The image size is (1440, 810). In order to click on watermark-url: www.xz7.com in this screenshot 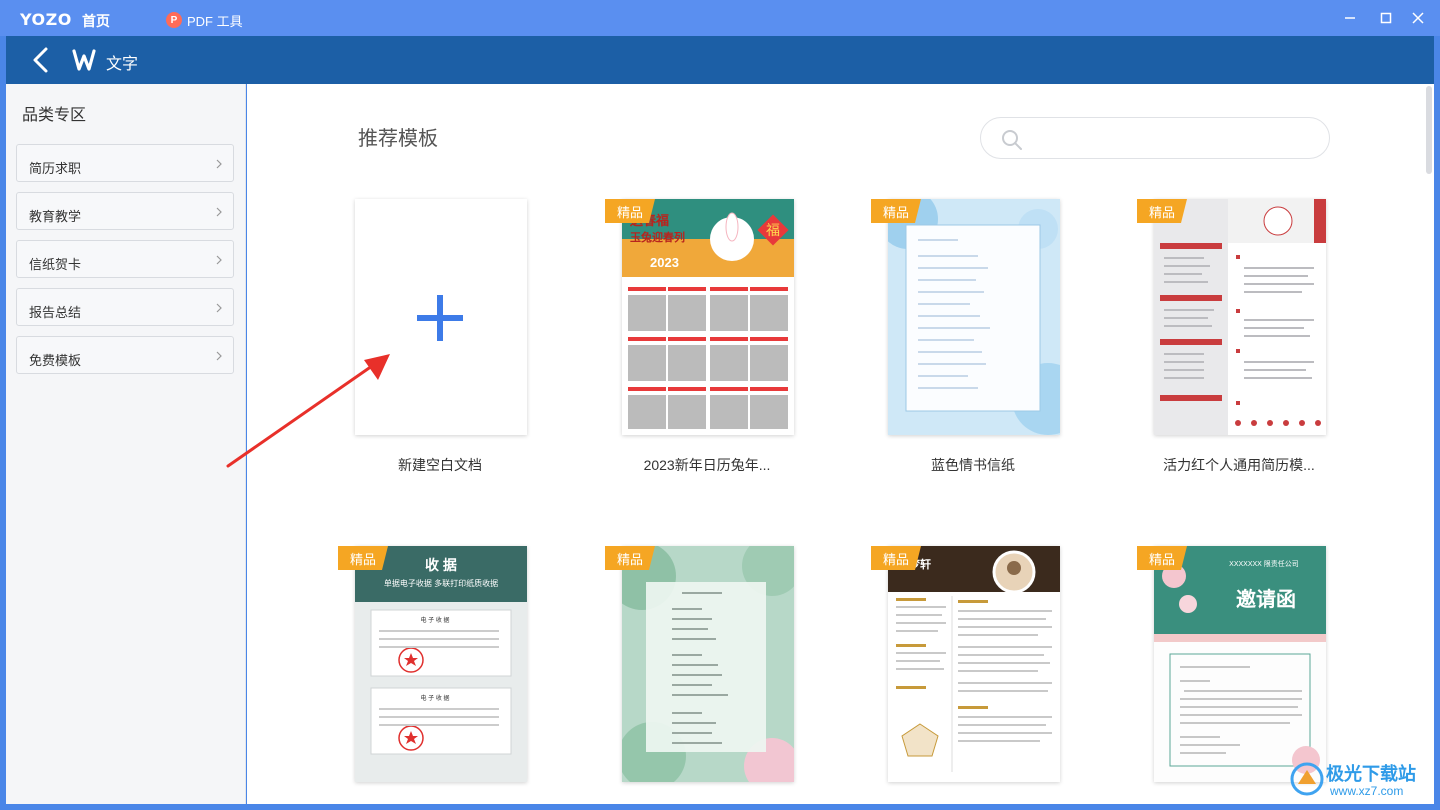, I will do `click(1367, 791)`.